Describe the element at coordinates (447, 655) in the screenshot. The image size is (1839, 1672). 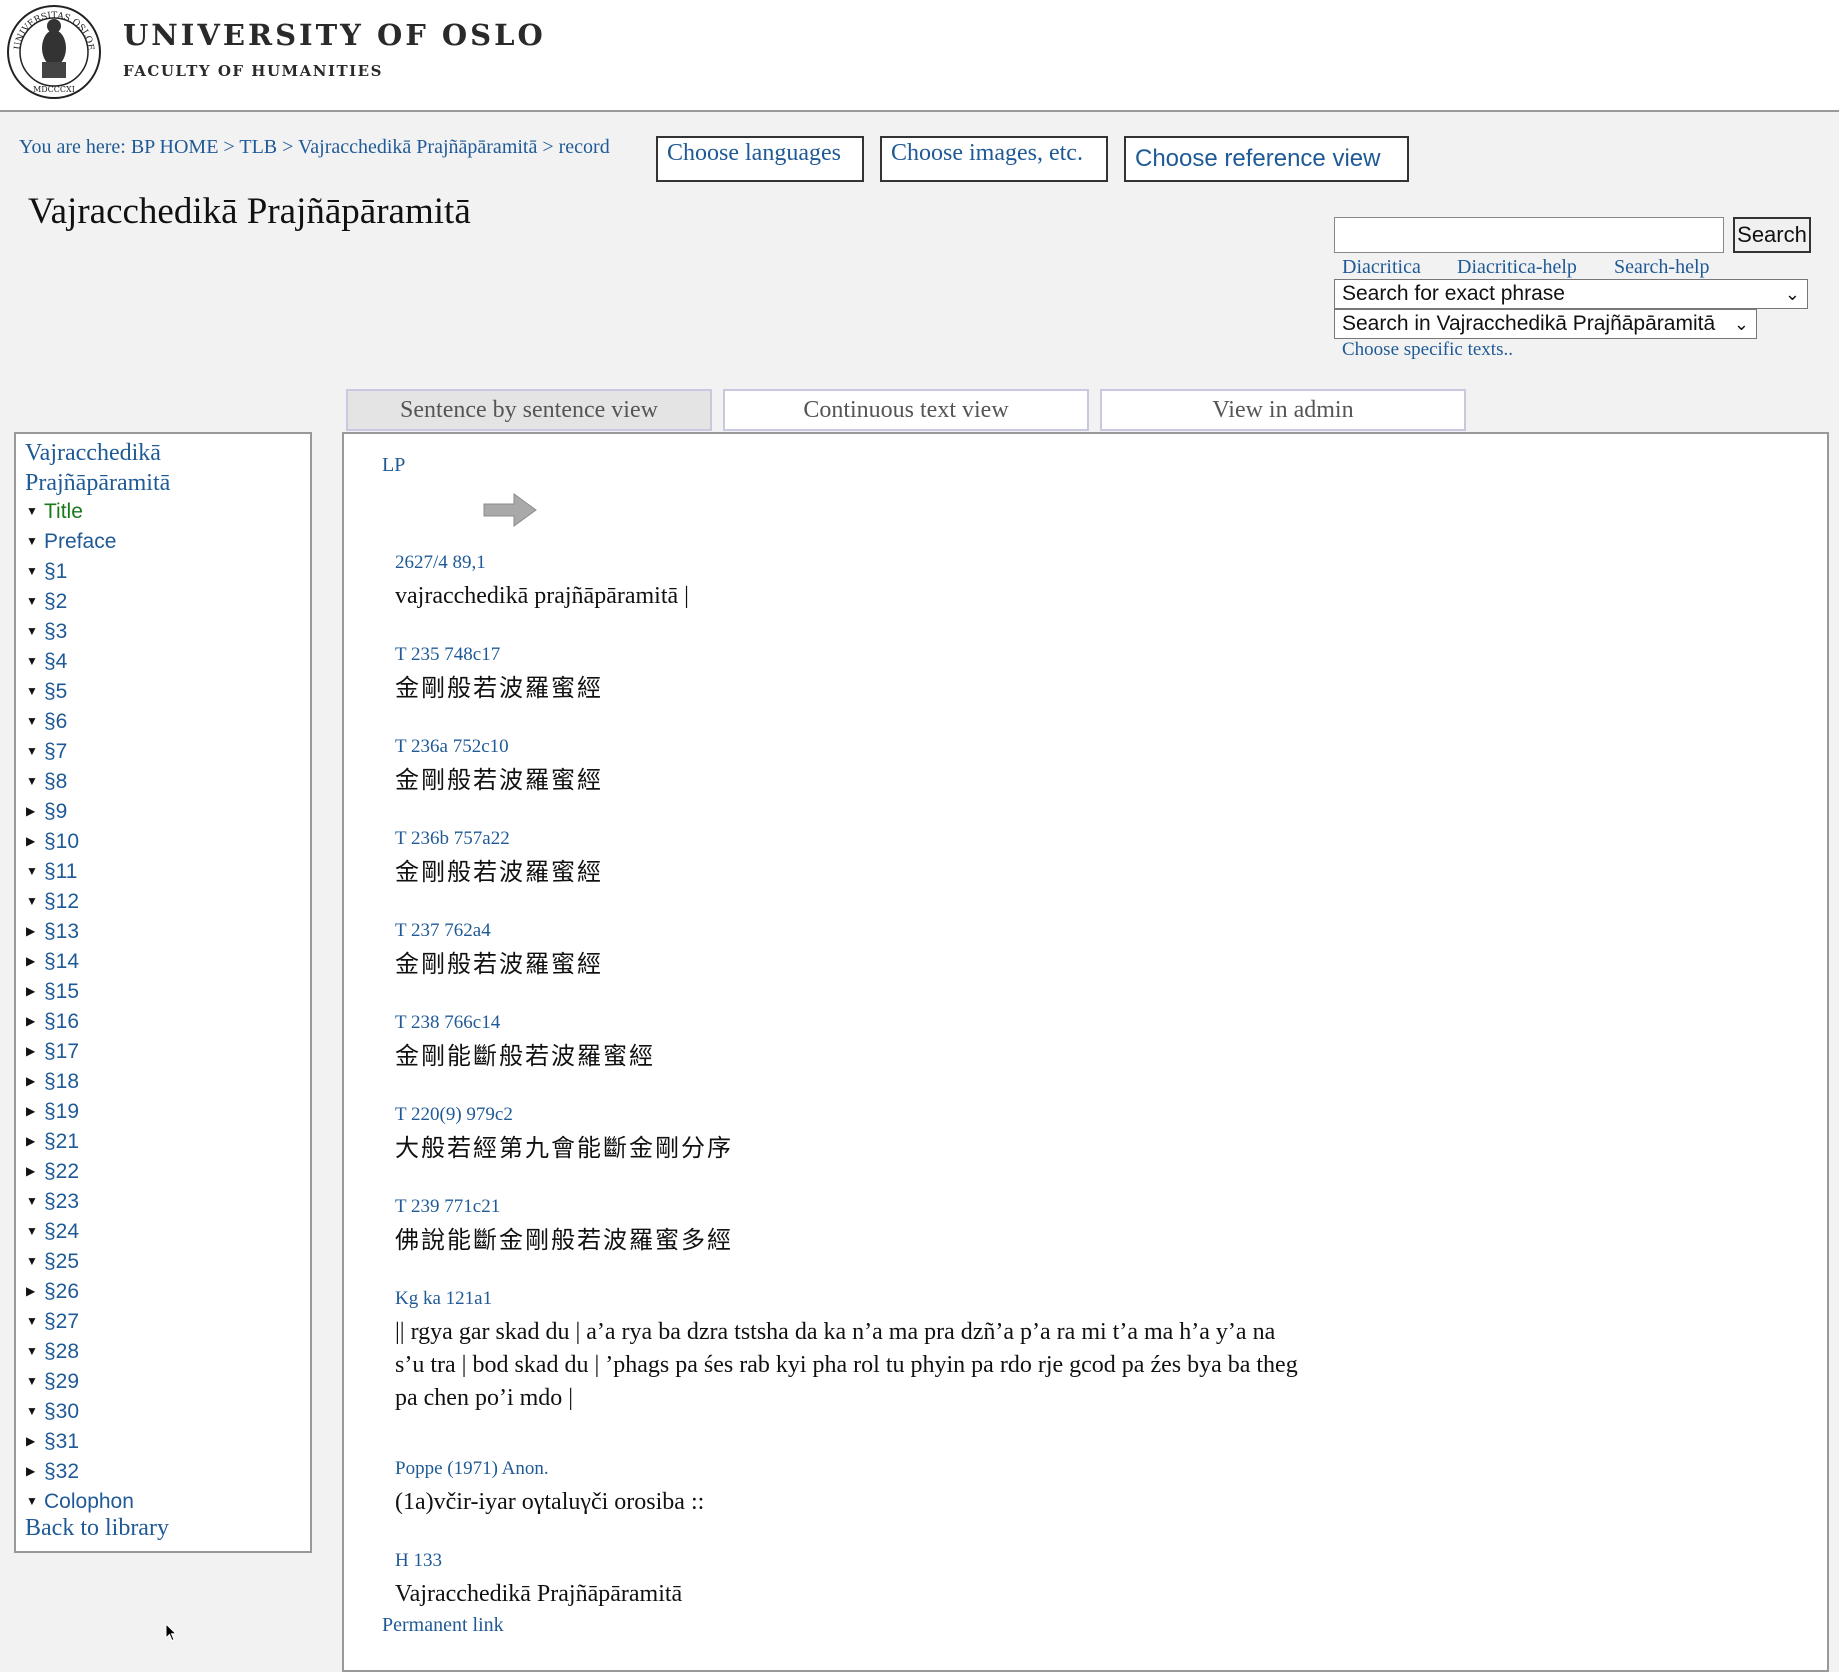
I see `entry-reference-link: T 235 748c17` at that location.